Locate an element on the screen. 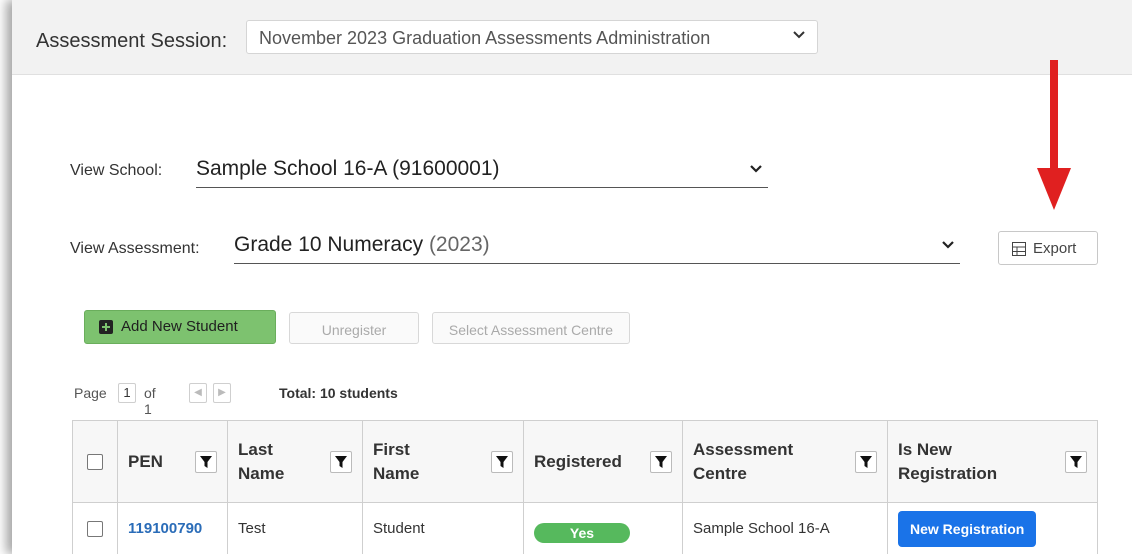 This screenshot has height=554, width=1132. table-grid-icon is located at coordinates (1019, 249).